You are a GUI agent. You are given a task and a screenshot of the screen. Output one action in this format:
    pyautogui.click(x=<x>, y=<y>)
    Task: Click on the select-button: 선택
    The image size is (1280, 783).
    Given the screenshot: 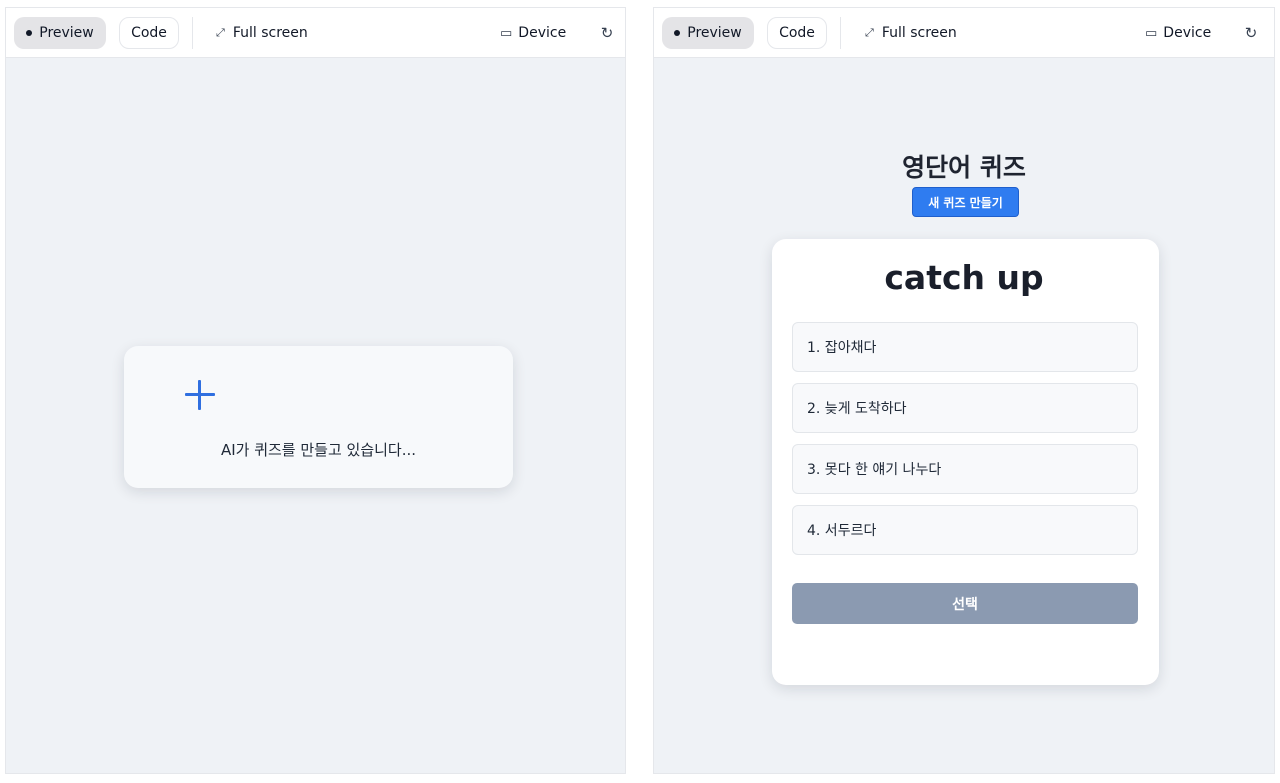 What is the action you would take?
    pyautogui.click(x=965, y=603)
    